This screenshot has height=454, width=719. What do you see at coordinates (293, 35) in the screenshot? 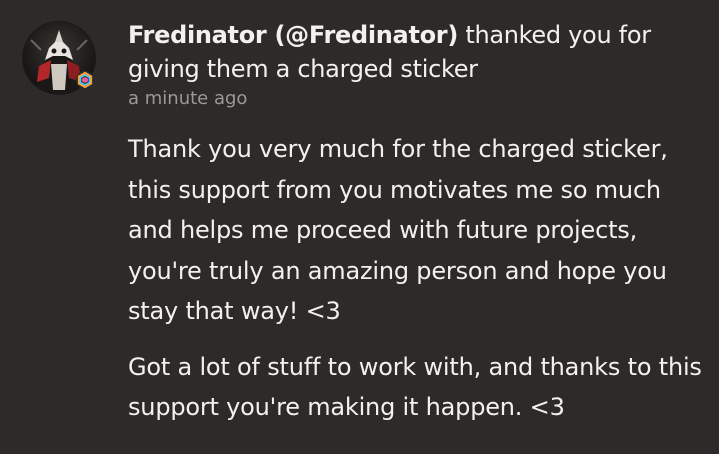
I see `username-link: Fredinator (@Fredinator)` at bounding box center [293, 35].